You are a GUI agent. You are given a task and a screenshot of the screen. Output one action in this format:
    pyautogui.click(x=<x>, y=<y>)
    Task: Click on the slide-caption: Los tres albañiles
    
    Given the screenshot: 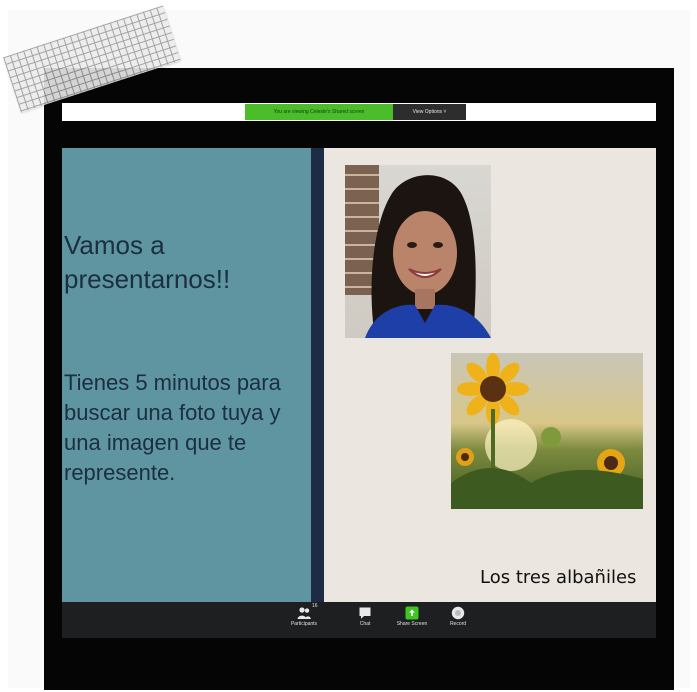 What is the action you would take?
    pyautogui.click(x=558, y=577)
    